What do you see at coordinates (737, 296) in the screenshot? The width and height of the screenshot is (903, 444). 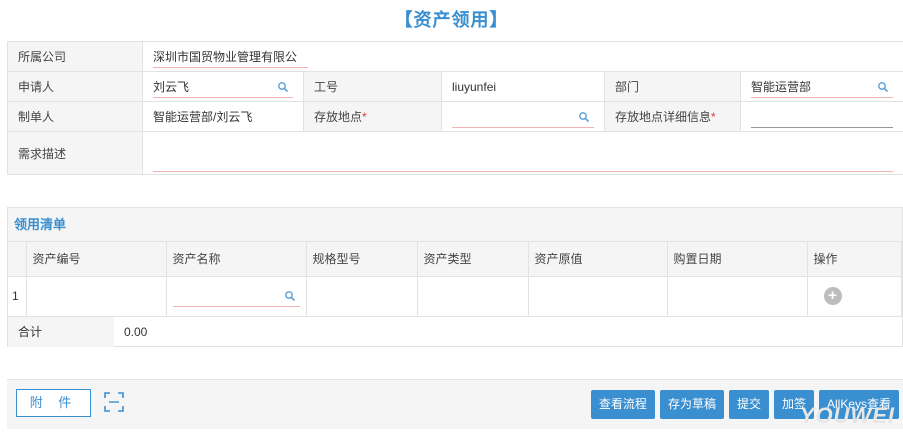 I see `date-cell` at bounding box center [737, 296].